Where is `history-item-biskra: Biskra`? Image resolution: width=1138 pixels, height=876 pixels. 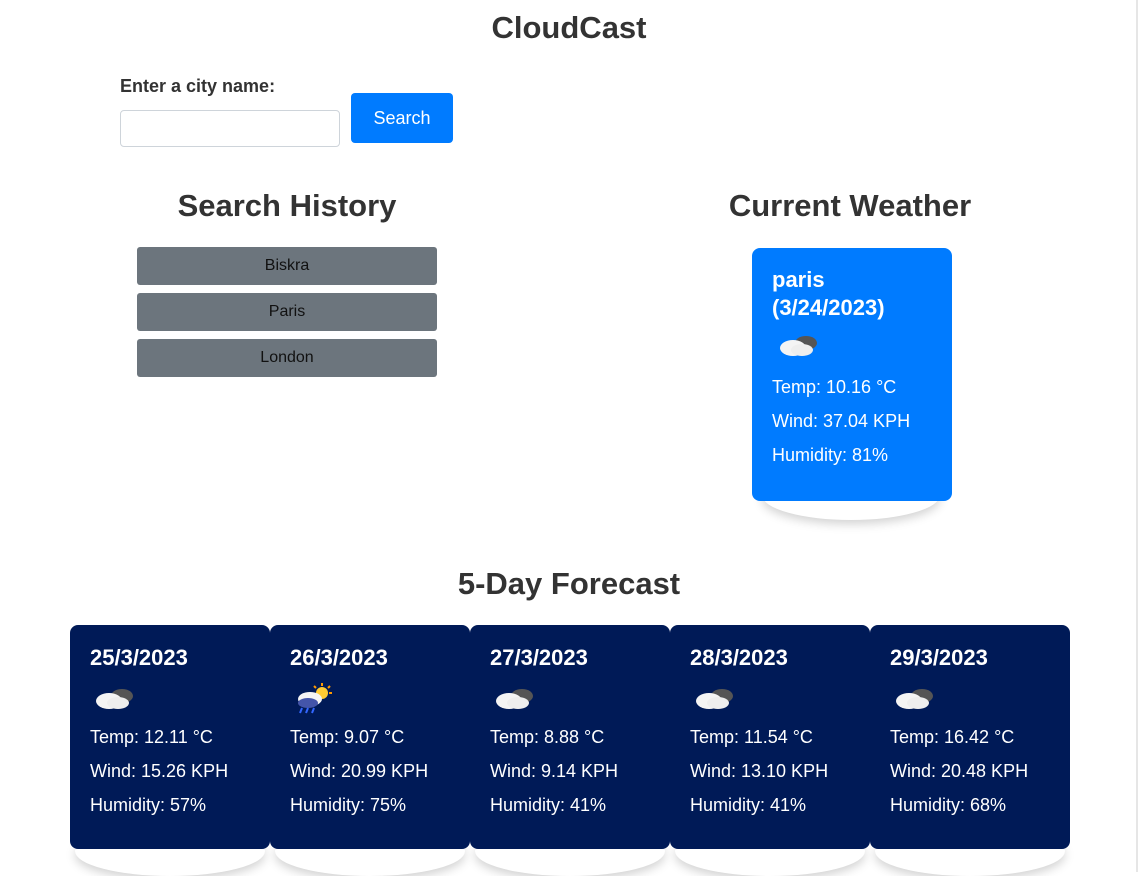 history-item-biskra: Biskra is located at coordinates (287, 266).